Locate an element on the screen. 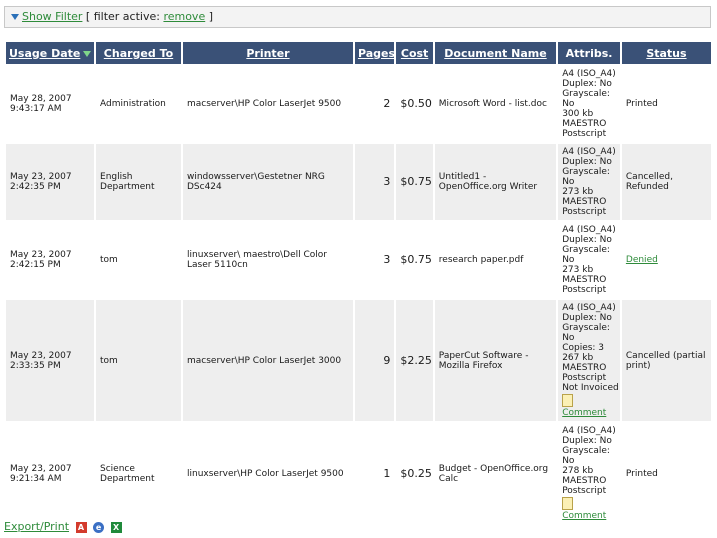 Image resolution: width=717 pixels, height=538 pixels. usage-time: 2:33:35 PM is located at coordinates (35, 365).